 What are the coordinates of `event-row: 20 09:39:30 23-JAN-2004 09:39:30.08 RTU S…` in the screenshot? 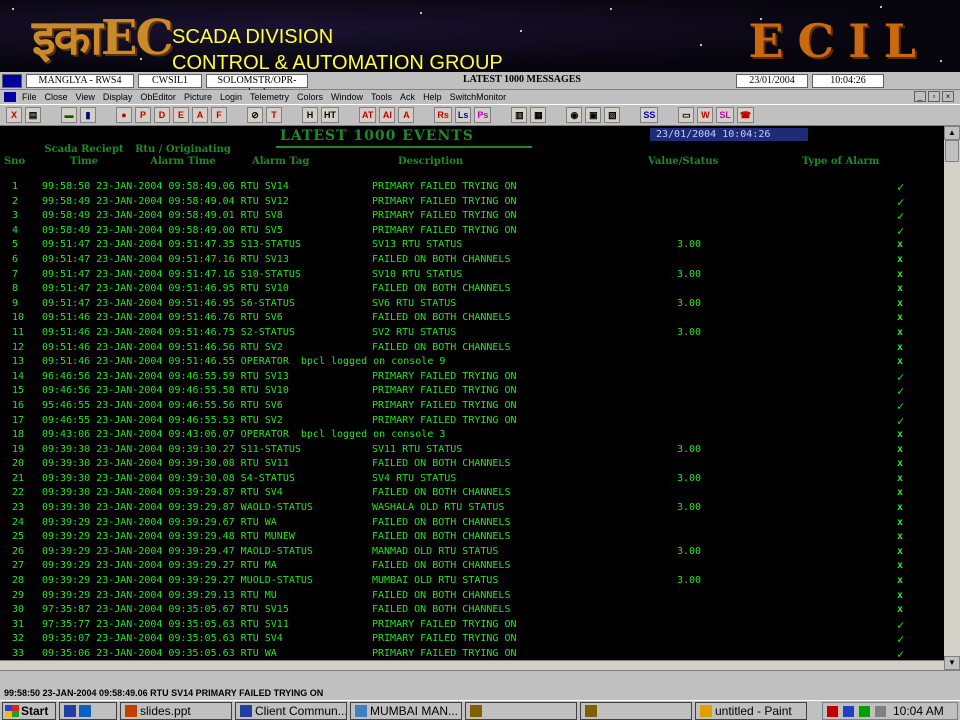 It's located at (472, 464).